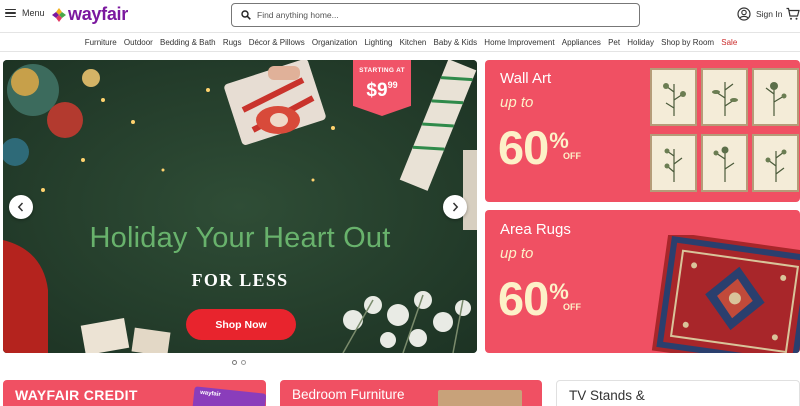 This screenshot has height=406, width=800. I want to click on nav-item-home-improvement: Home Improvement, so click(519, 42).